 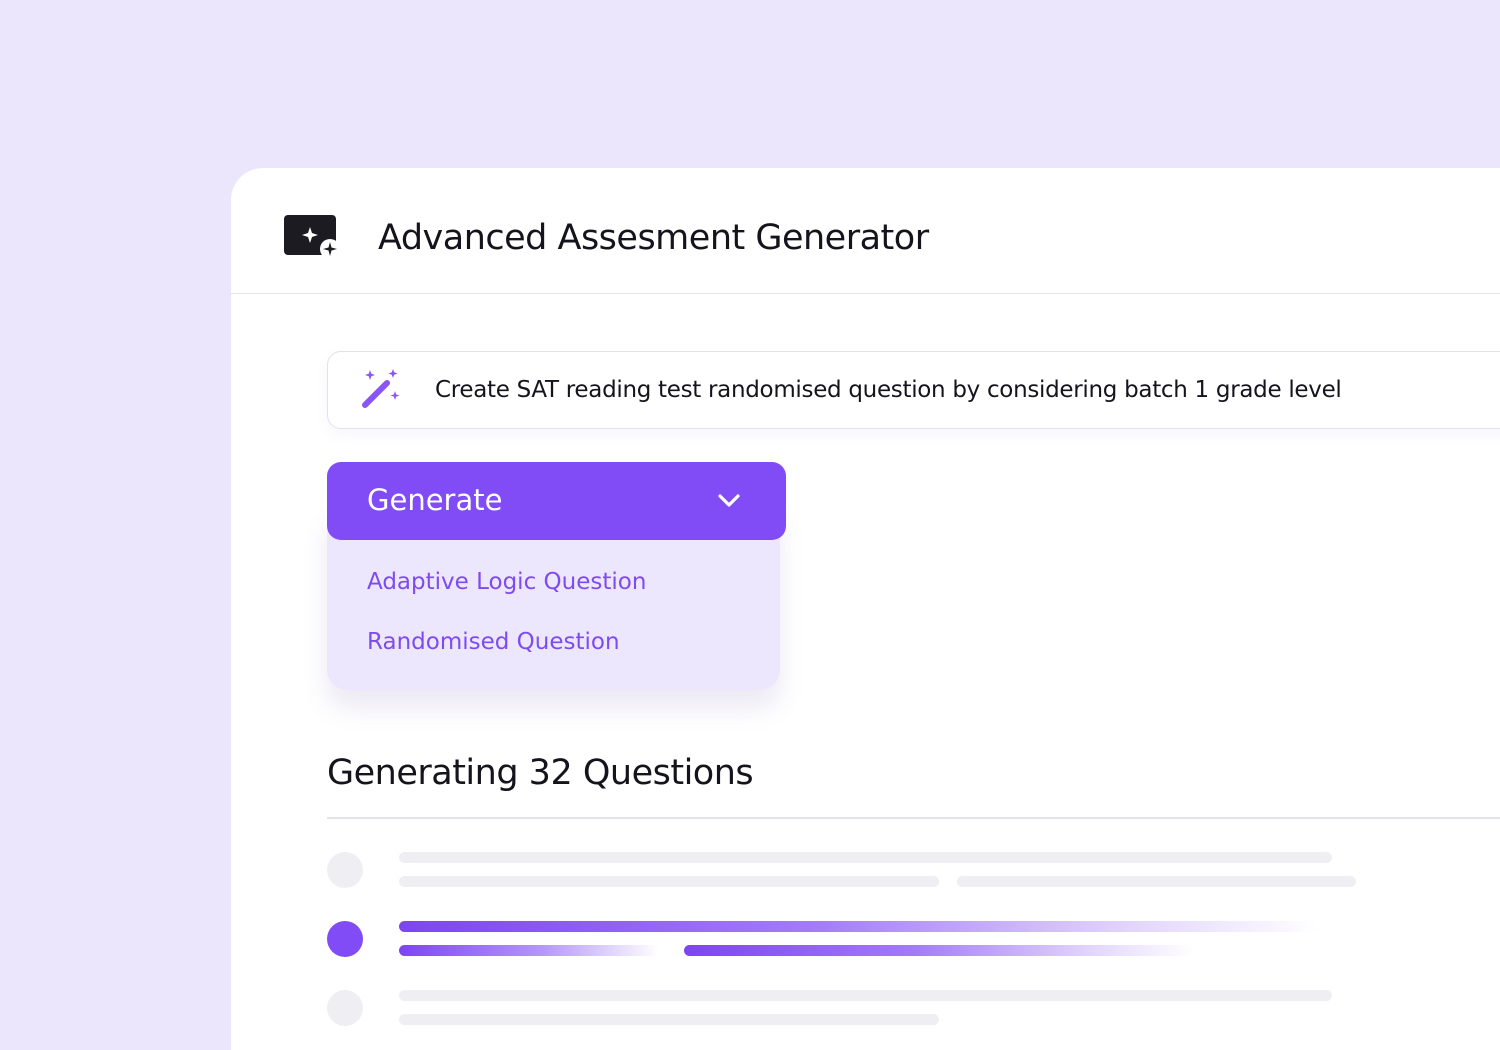 I want to click on app-title: Advanced Assesment Generator, so click(x=653, y=238).